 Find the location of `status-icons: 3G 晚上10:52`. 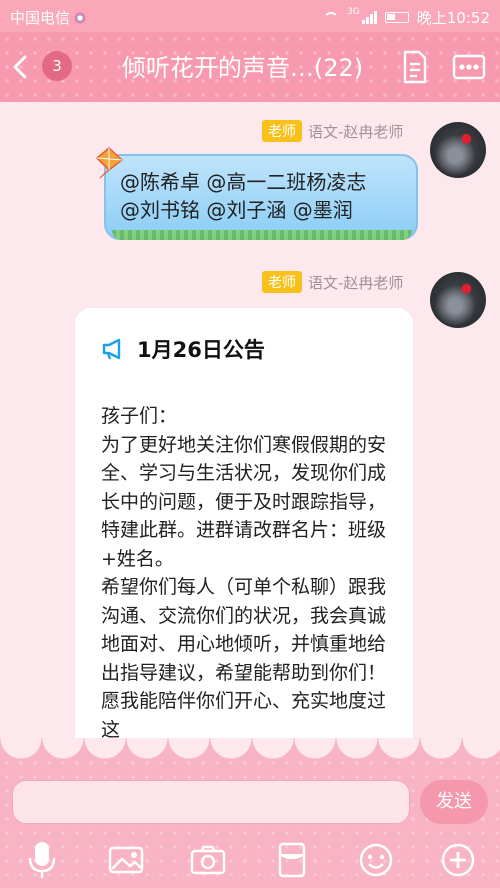

status-icons: 3G 晚上10:52 is located at coordinates (406, 17).